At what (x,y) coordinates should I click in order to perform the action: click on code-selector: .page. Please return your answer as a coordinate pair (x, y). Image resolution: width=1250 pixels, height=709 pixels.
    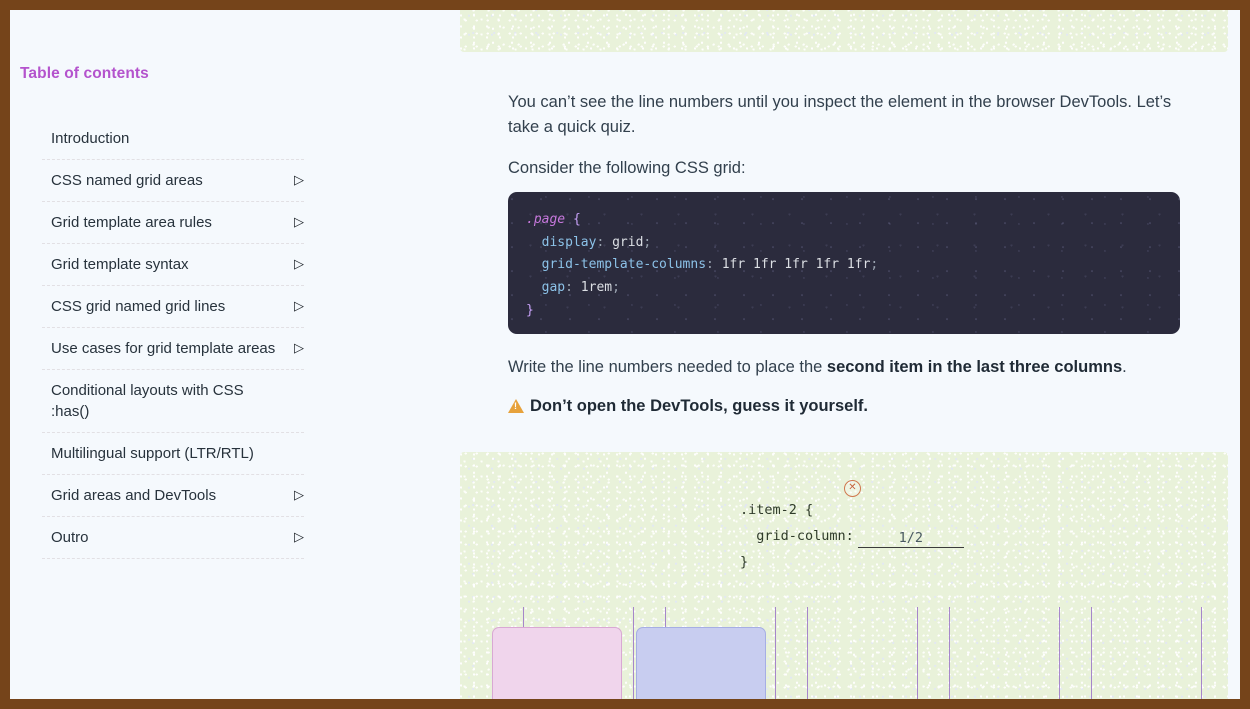
    Looking at the image, I should click on (546, 219).